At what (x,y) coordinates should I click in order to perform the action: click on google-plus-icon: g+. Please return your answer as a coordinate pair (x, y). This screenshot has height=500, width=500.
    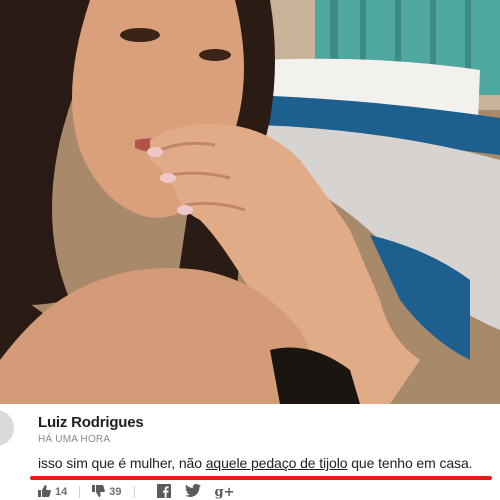
    Looking at the image, I should click on (225, 492).